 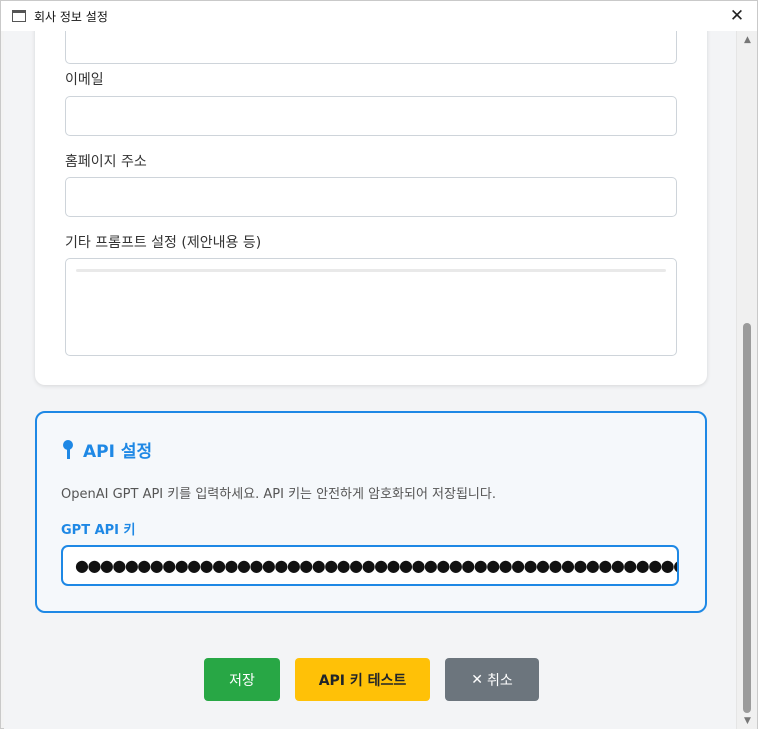 What do you see at coordinates (371, 47) in the screenshot?
I see `previous-field-input` at bounding box center [371, 47].